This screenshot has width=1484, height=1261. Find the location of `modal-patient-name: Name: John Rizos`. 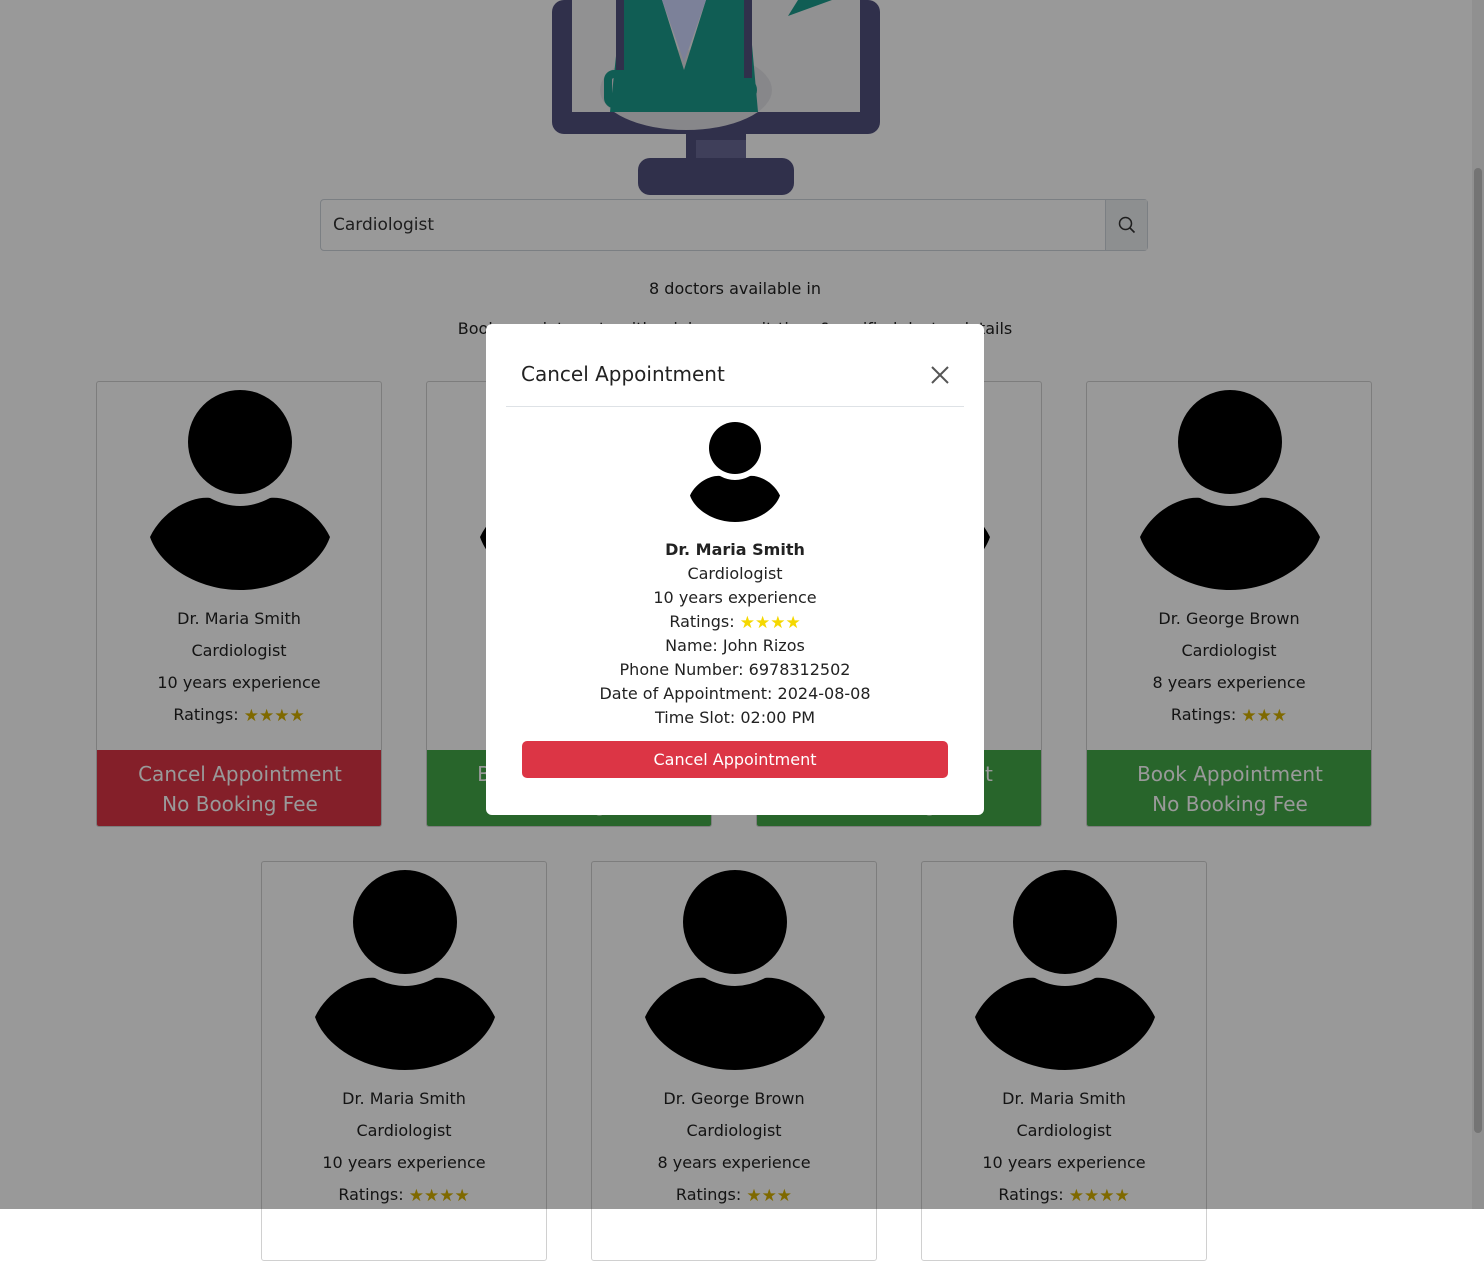

modal-patient-name: Name: John Rizos is located at coordinates (735, 645).